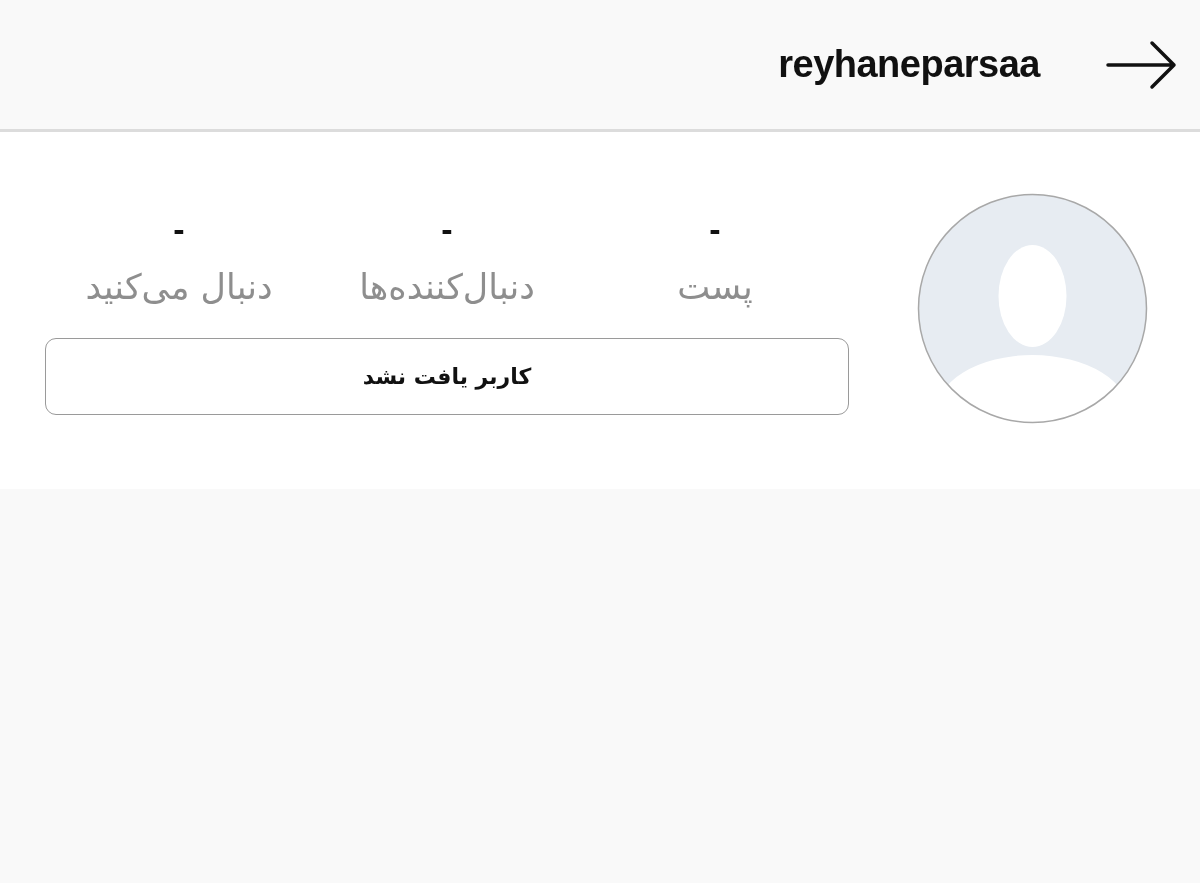  What do you see at coordinates (1142, 64) in the screenshot?
I see `arrow-right-icon` at bounding box center [1142, 64].